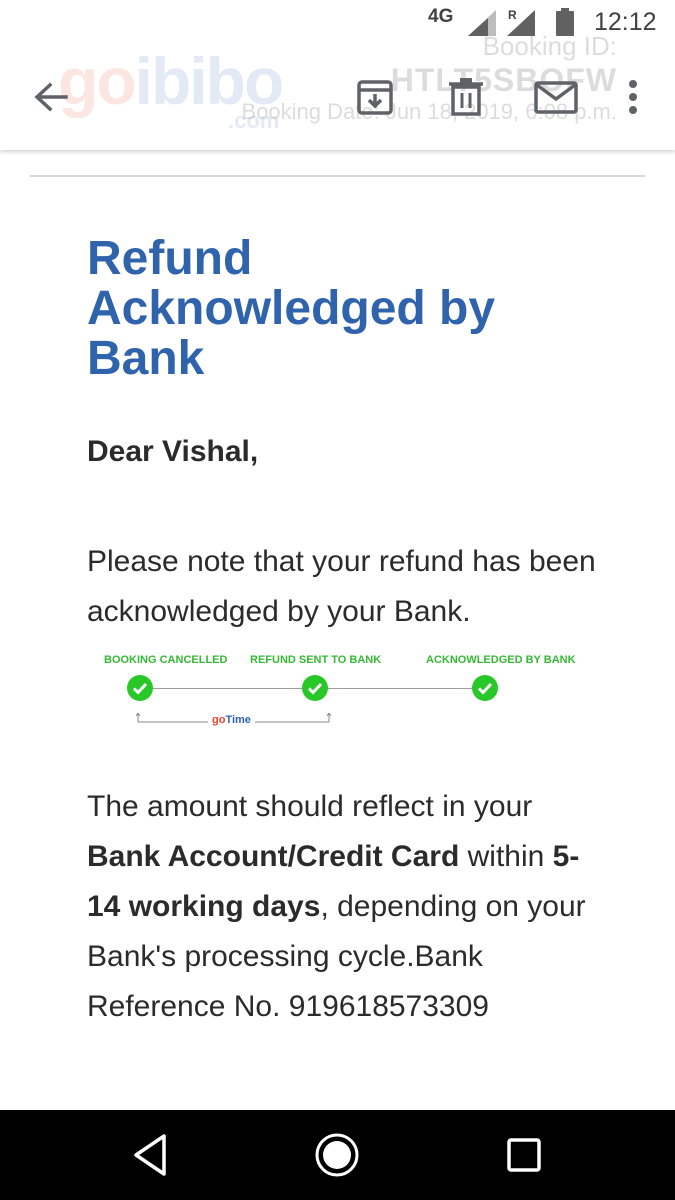  Describe the element at coordinates (625, 22) in the screenshot. I see `status-time: 12:12` at that location.